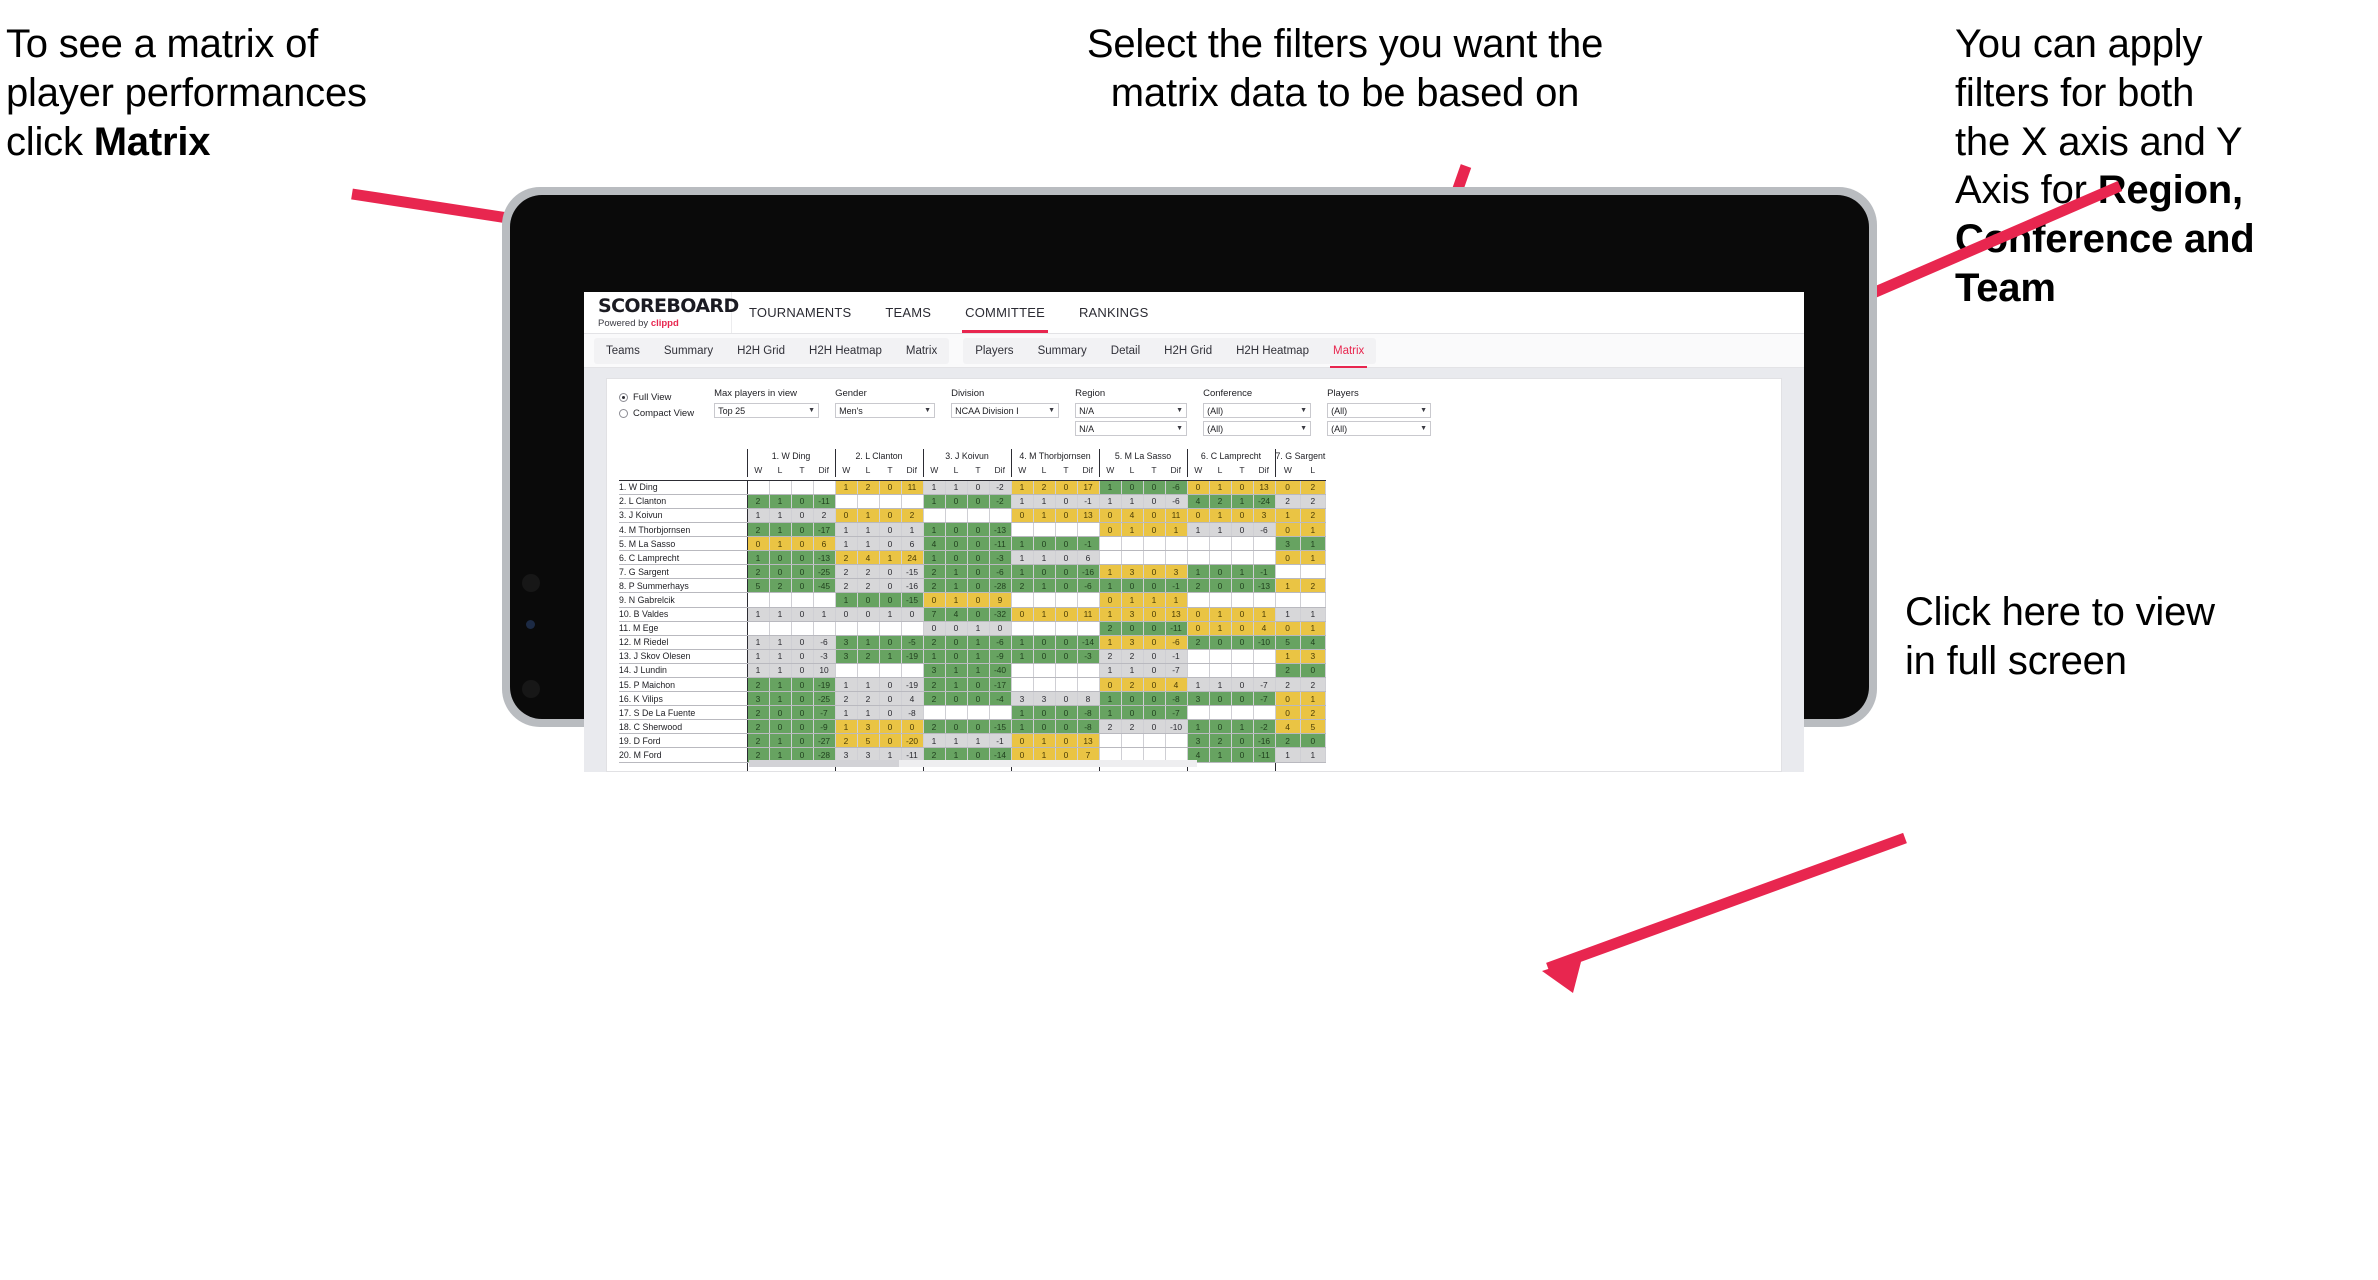 The height and width of the screenshot is (1280, 2378). I want to click on subnav-item-players-matrix: Matrix, so click(1348, 353).